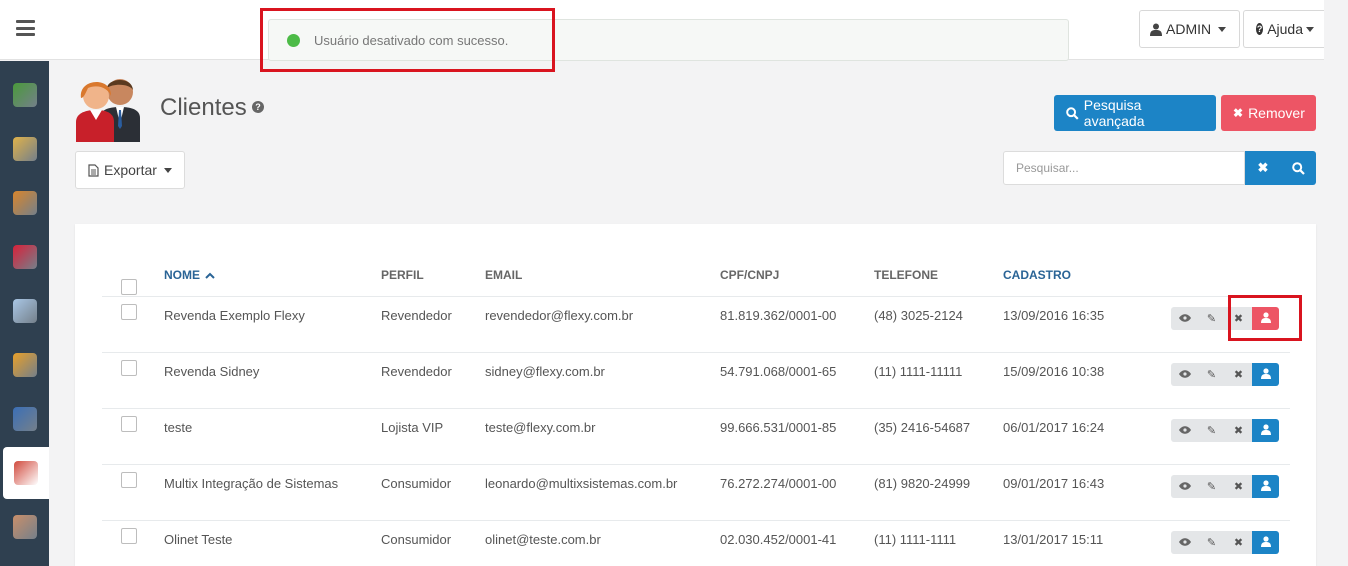  Describe the element at coordinates (178, 427) in the screenshot. I see `cell-nome: teste` at that location.